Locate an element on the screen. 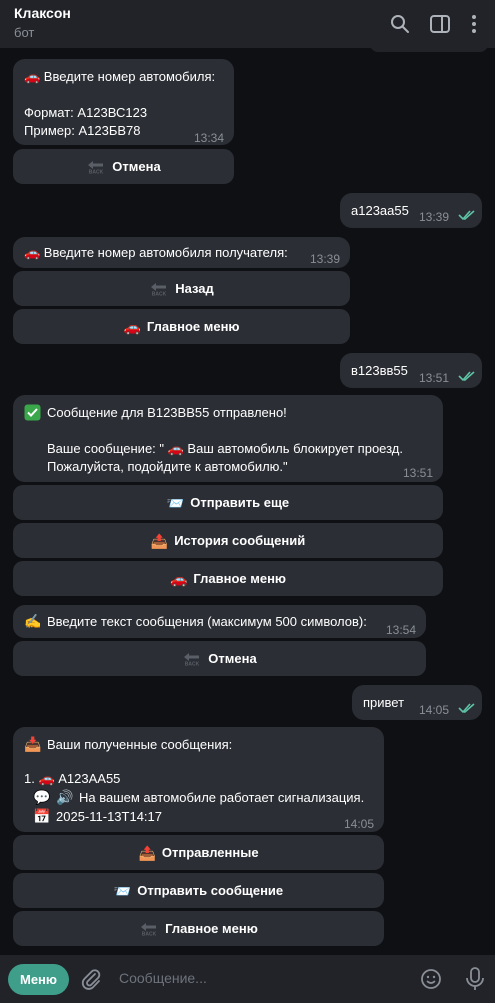  check-mark-icon is located at coordinates (32, 412).